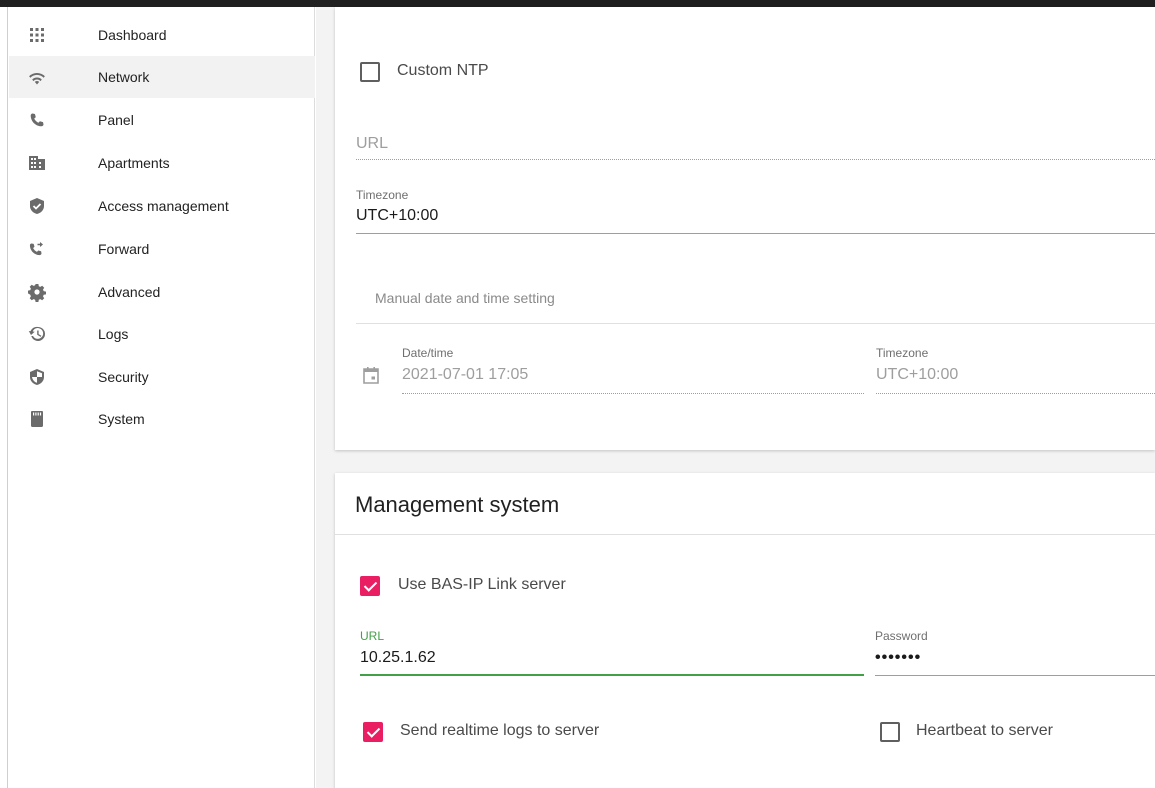  What do you see at coordinates (633, 393) in the screenshot?
I see `datetime-underline` at bounding box center [633, 393].